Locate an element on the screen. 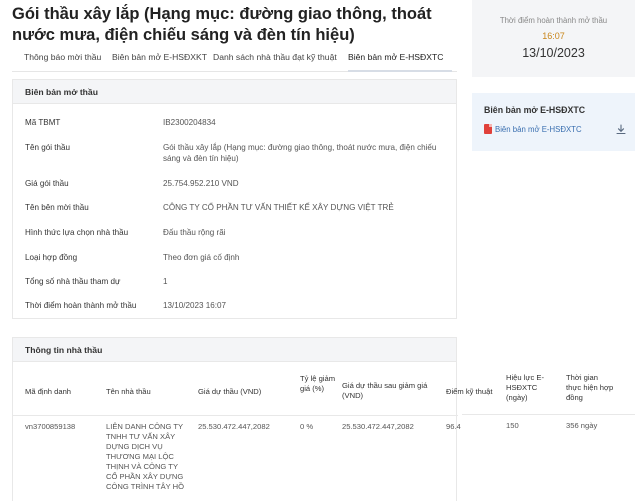  info-key: Tên bên mời thầu is located at coordinates (57, 207).